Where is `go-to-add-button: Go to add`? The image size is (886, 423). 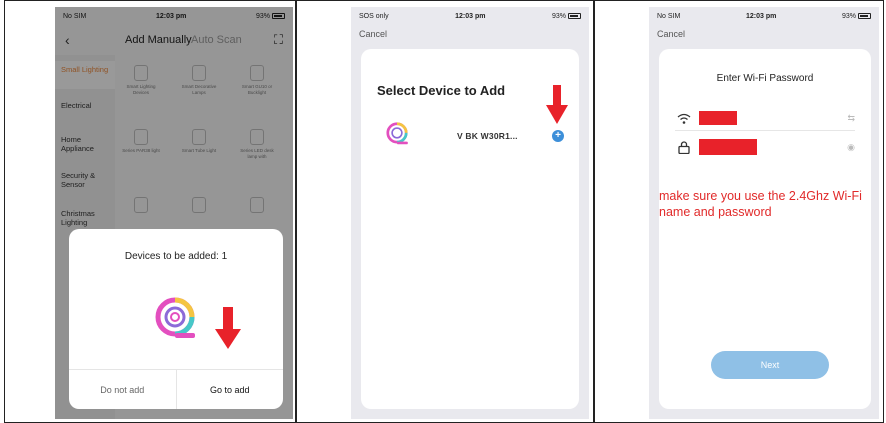
go-to-add-button: Go to add is located at coordinates (230, 389).